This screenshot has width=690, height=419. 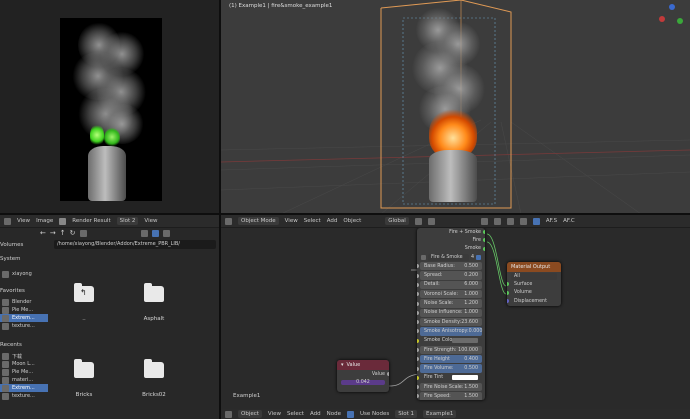 I want to click on node-param-row: Fire Speed: 1.500, so click(x=449, y=396).